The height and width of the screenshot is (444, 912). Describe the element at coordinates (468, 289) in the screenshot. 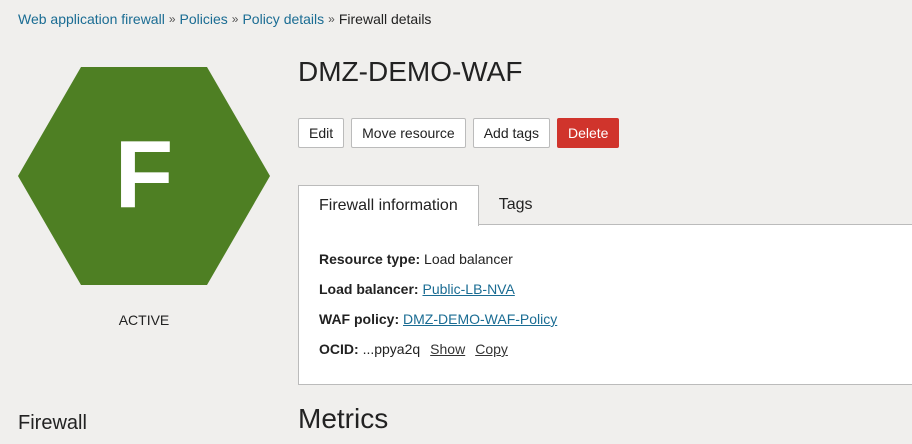

I see `load-balancer-link: Public-LB-NVA` at that location.